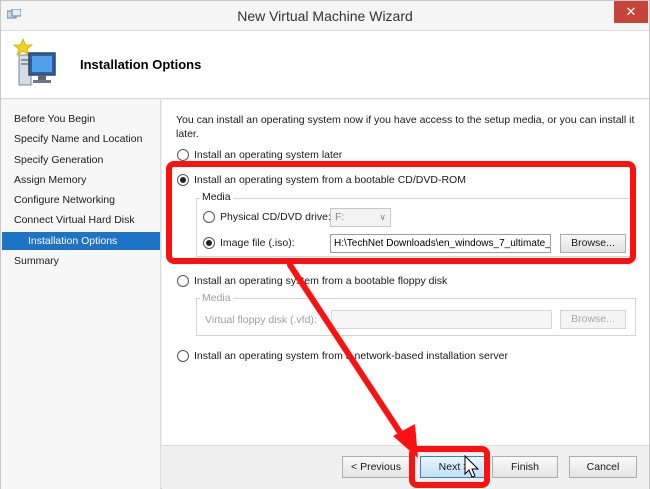  What do you see at coordinates (216, 197) in the screenshot?
I see `cd-media-title: Media` at bounding box center [216, 197].